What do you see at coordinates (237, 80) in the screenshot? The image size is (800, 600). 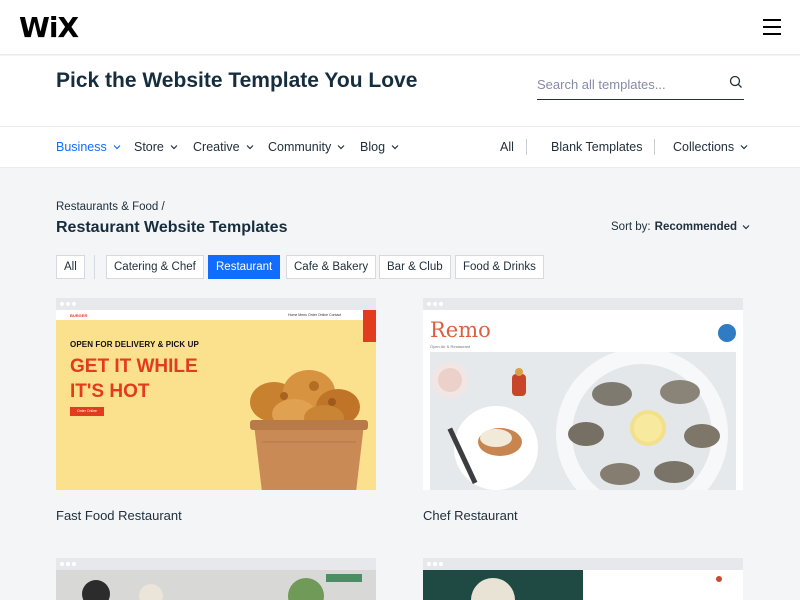 I see `page-title: Pick the Website Template You Love` at bounding box center [237, 80].